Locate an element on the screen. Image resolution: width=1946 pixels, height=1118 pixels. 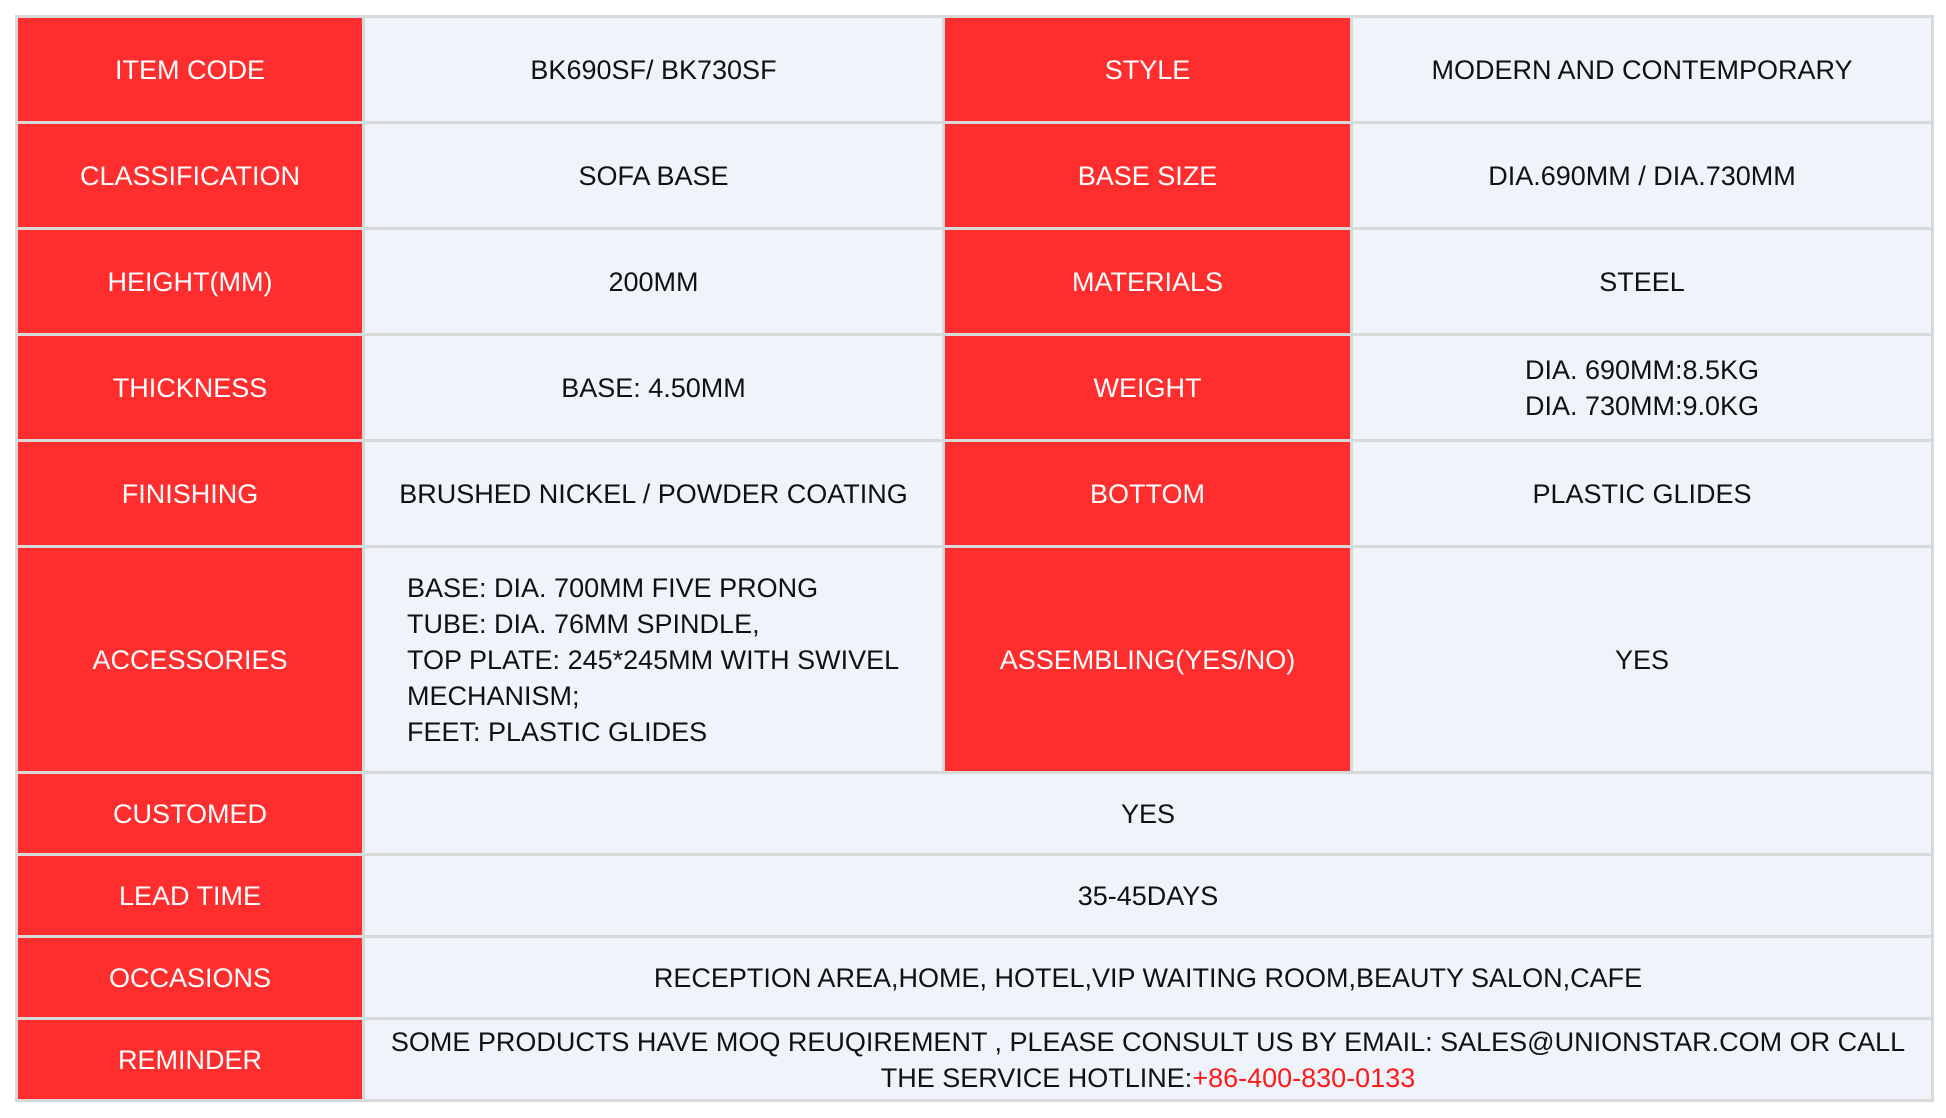
base-size-value: DIA.690MM / DIA.730MM is located at coordinates (1643, 177).